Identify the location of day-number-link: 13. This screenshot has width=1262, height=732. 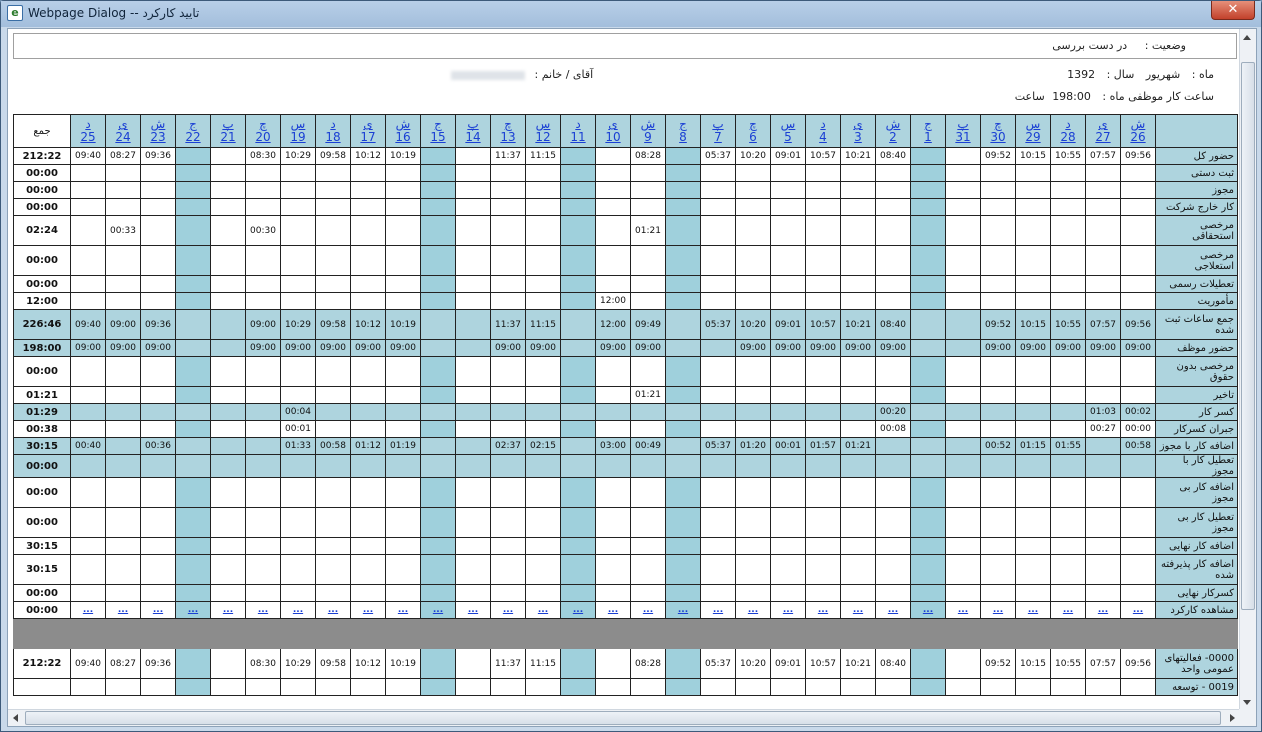
(508, 137).